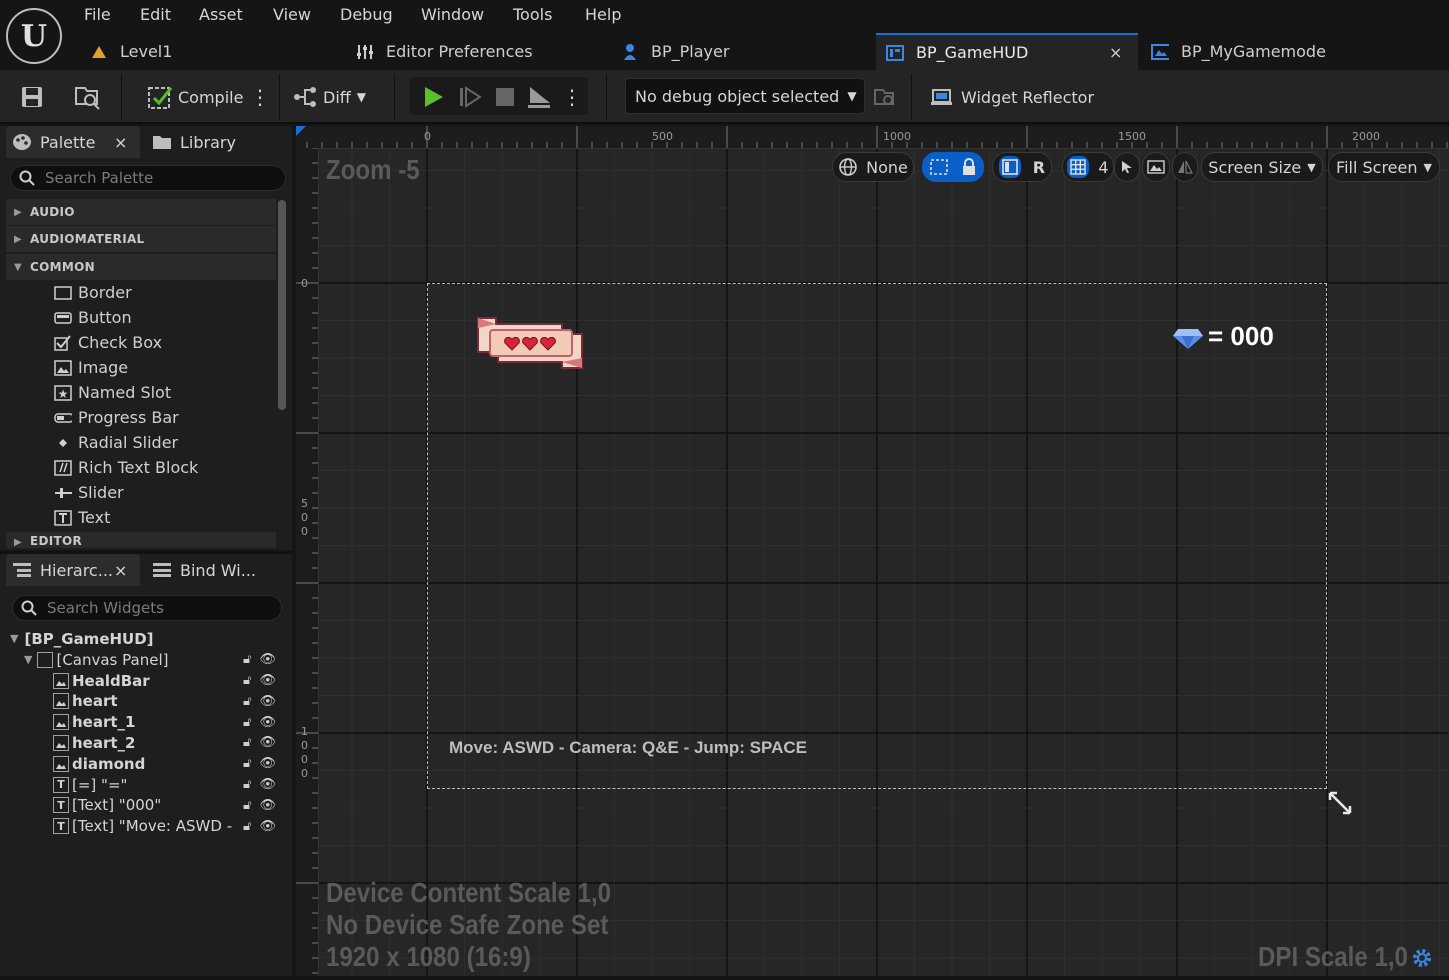 This screenshot has width=1449, height=980. What do you see at coordinates (91, 367) in the screenshot?
I see `palette-item-image: Image` at bounding box center [91, 367].